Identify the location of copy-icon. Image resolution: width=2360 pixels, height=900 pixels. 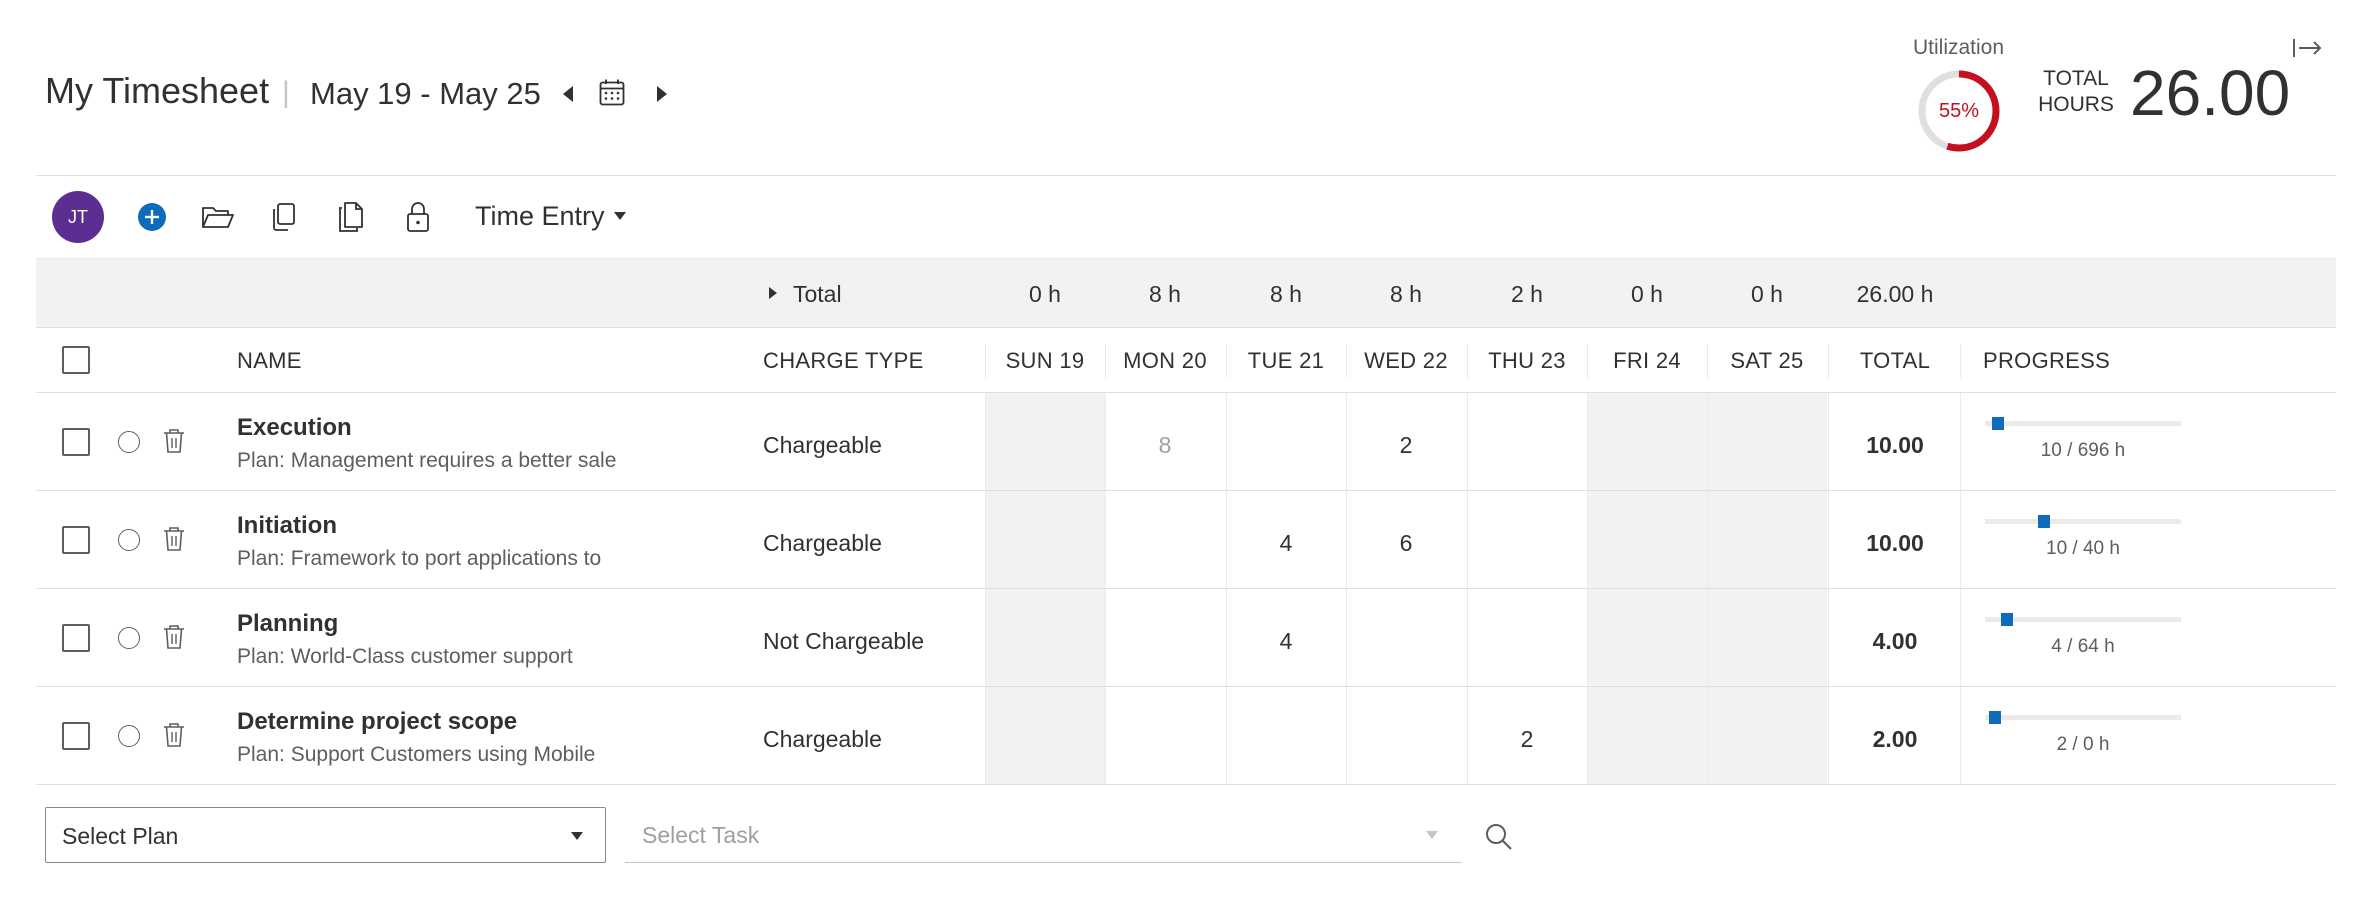
(284, 217).